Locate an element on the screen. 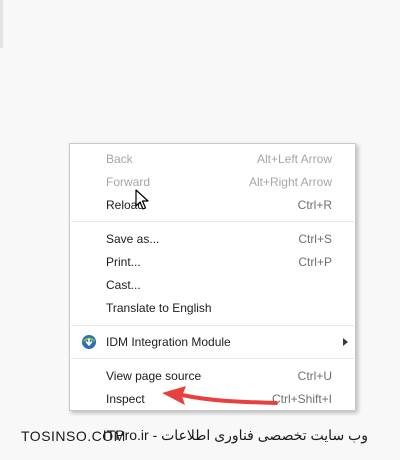 The image size is (400, 460). menu-item-shortcut: Ctrl+S is located at coordinates (315, 239).